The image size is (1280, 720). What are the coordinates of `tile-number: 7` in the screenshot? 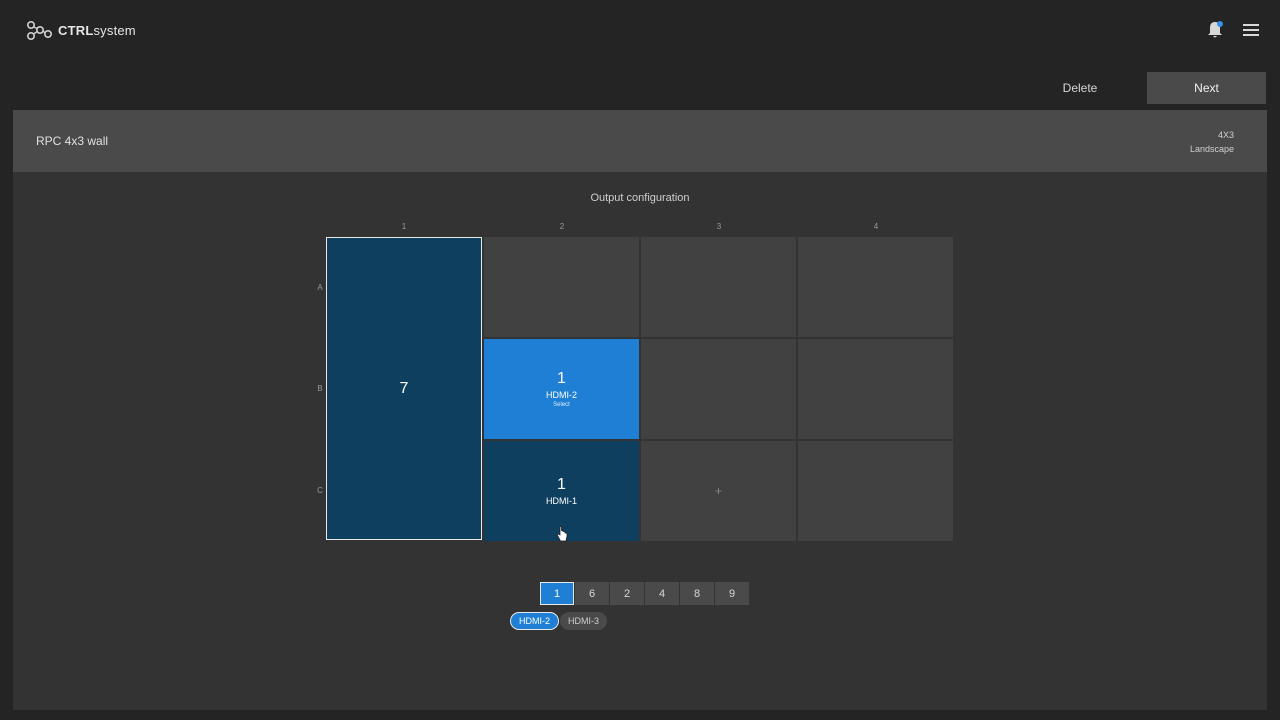 It's located at (404, 388).